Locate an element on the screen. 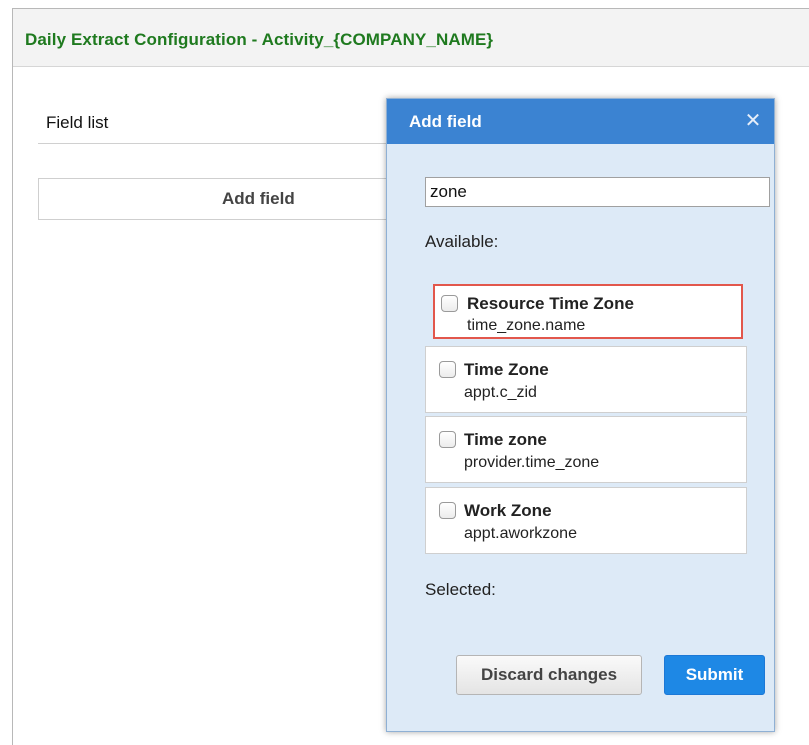  field-list-label: Field list is located at coordinates (77, 122).